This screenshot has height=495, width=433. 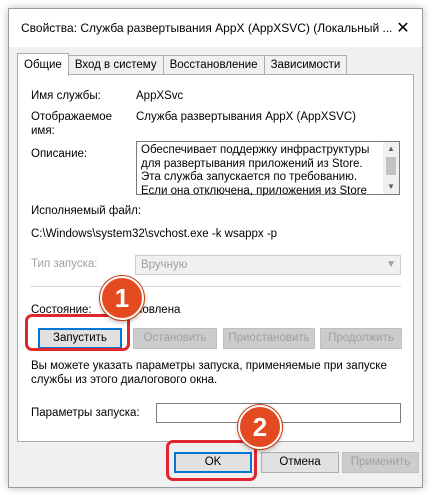 I want to click on executable-label: Исполняемый файл:, so click(x=86, y=211).